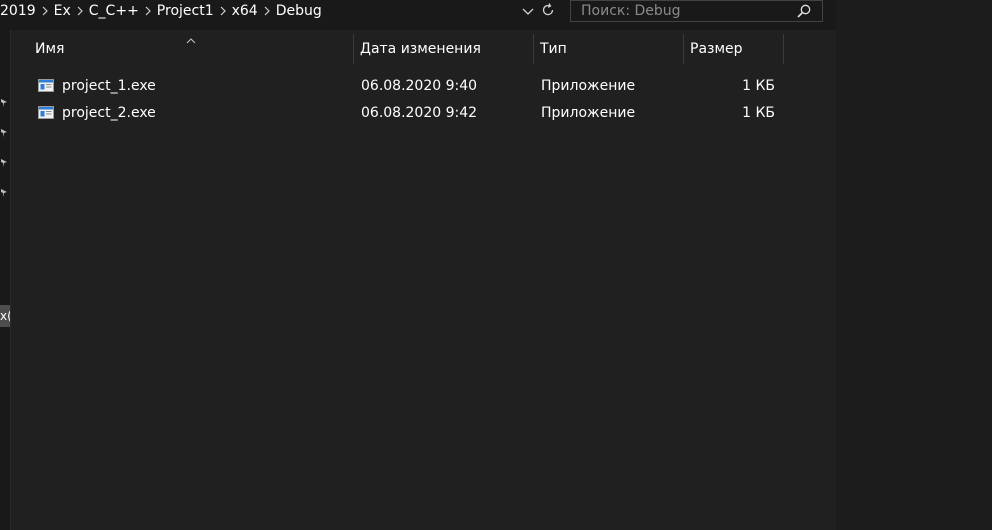  Describe the element at coordinates (5, 280) in the screenshot. I see `navigation-pane: x(` at that location.